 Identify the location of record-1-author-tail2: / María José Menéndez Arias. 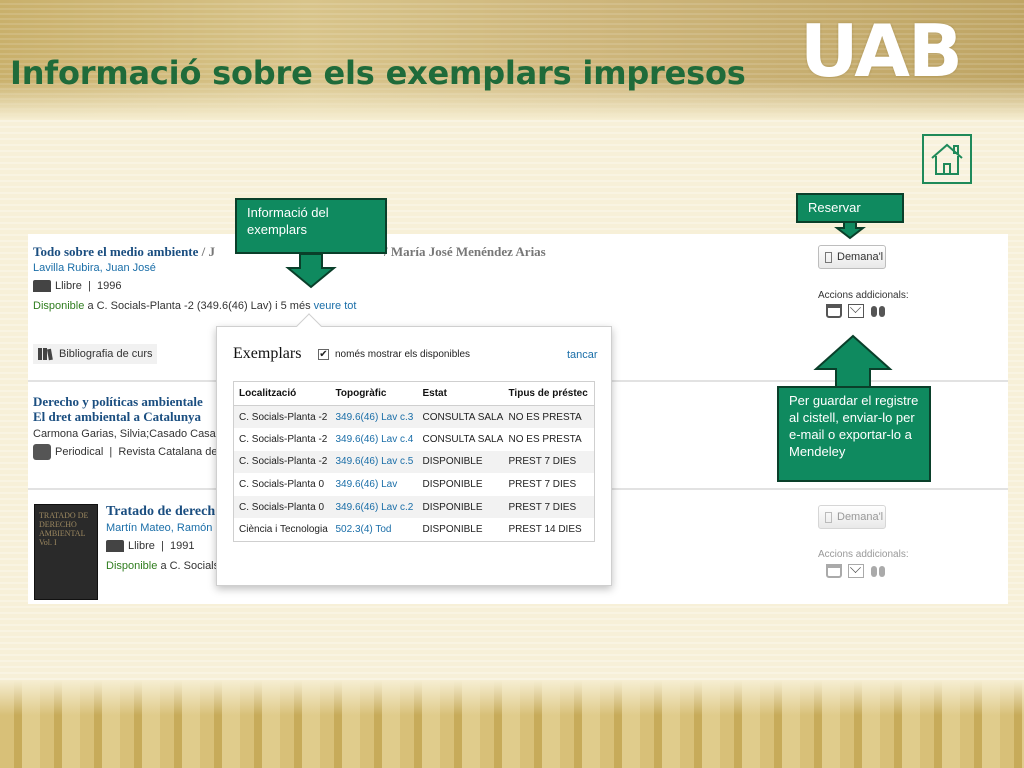
(465, 251).